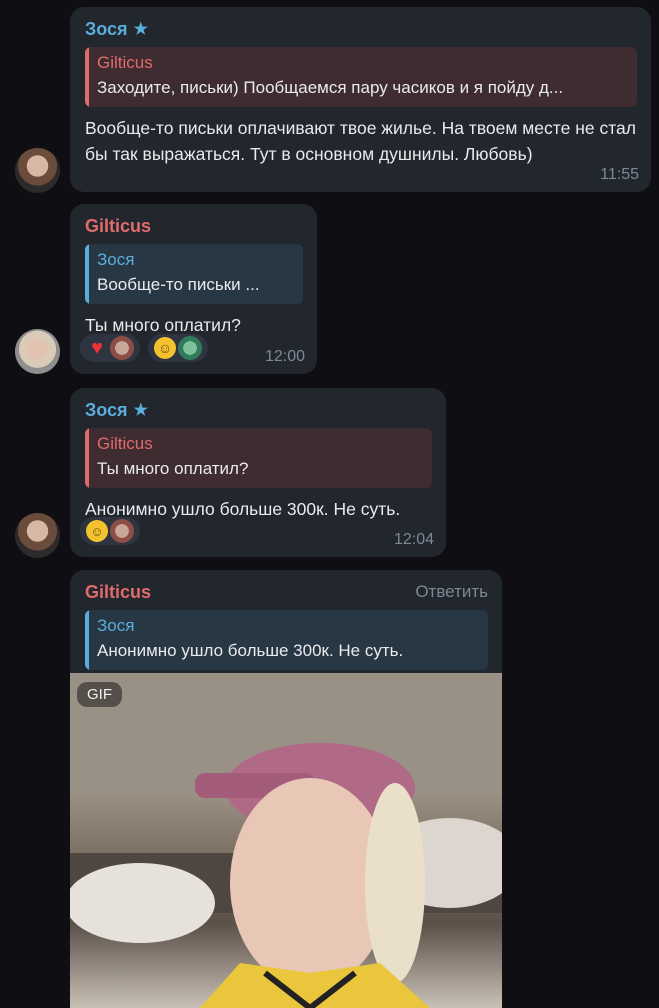 This screenshot has height=1008, width=659. What do you see at coordinates (173, 468) in the screenshot?
I see `quote-text: Ты много оплатил?` at bounding box center [173, 468].